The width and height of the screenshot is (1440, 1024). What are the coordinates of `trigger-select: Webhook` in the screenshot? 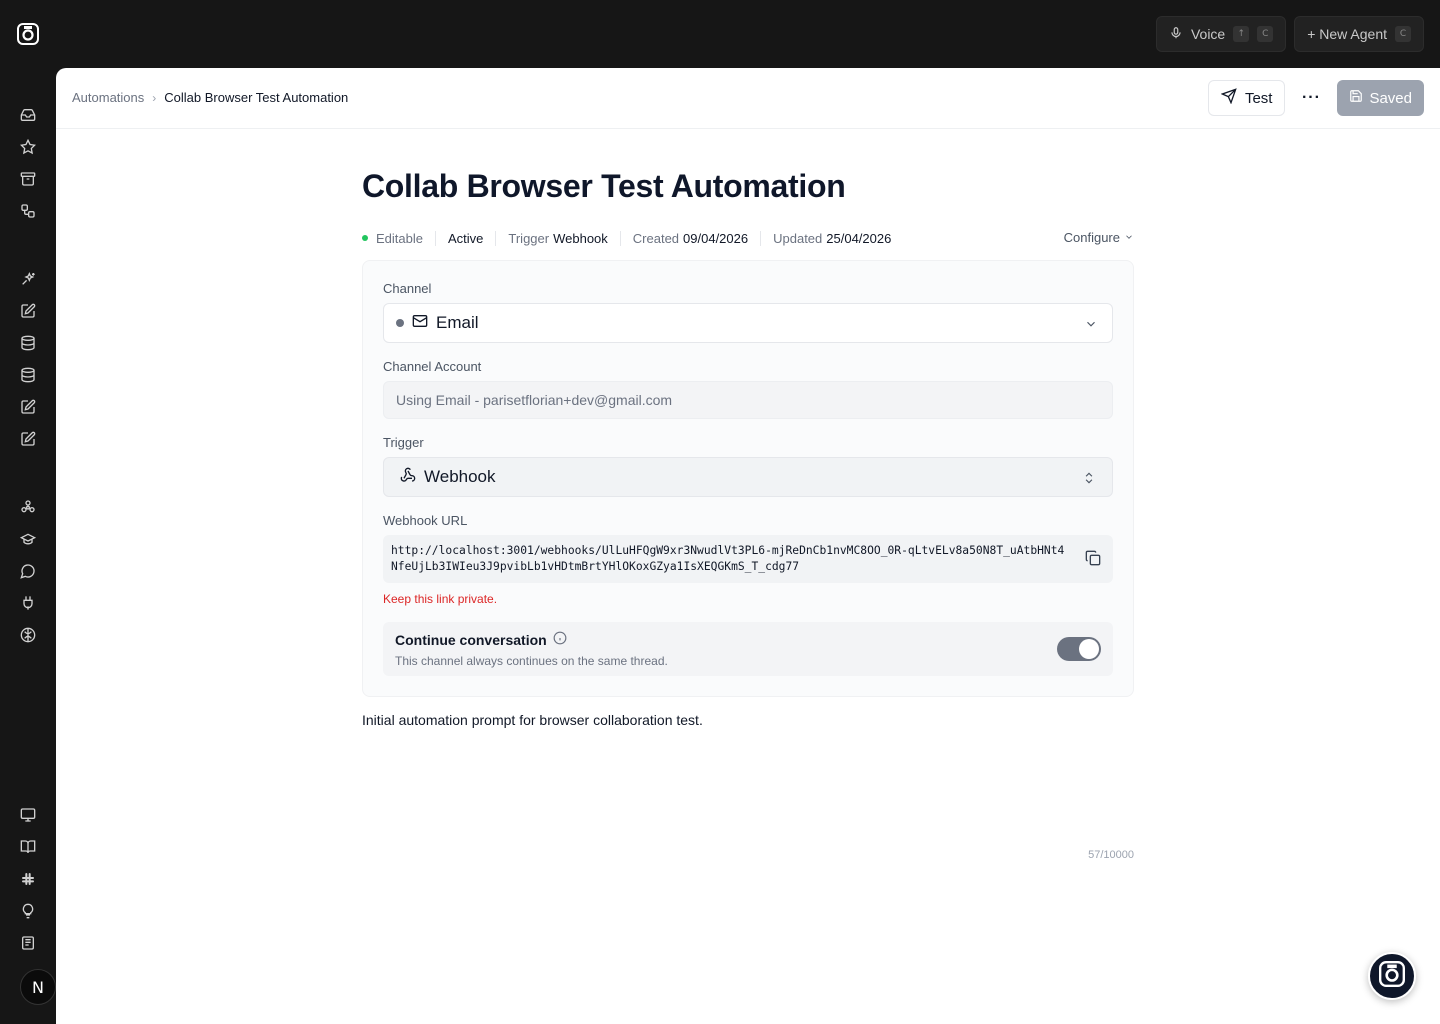 It's located at (748, 477).